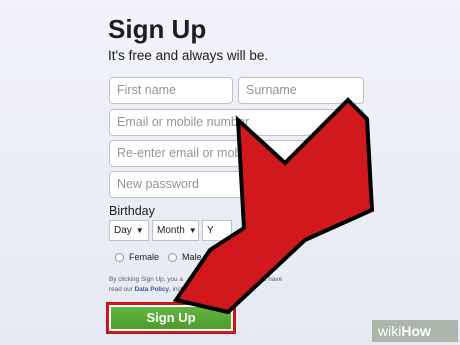 The height and width of the screenshot is (345, 460). Describe the element at coordinates (188, 55) in the screenshot. I see `page-subtitle: It's free and always will be.` at that location.